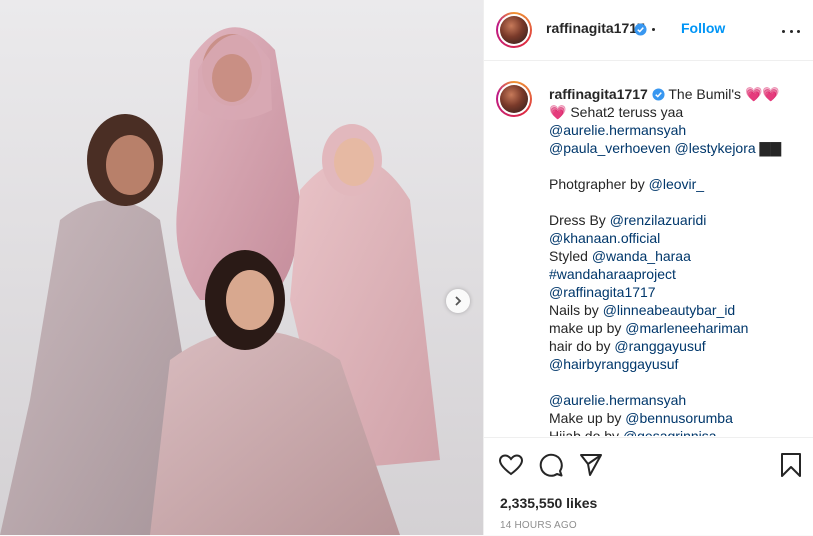 The width and height of the screenshot is (813, 536). I want to click on chevron-right-icon, so click(458, 301).